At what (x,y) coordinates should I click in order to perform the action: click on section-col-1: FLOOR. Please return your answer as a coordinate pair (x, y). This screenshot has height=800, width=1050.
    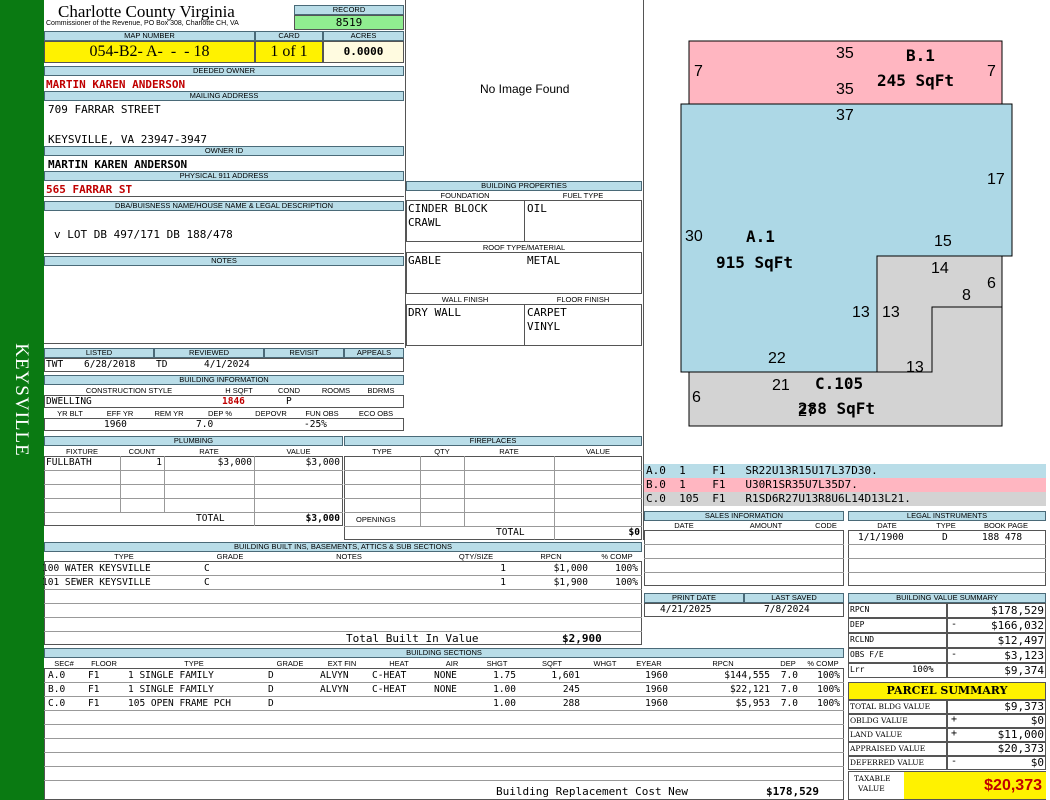
    Looking at the image, I should click on (104, 663).